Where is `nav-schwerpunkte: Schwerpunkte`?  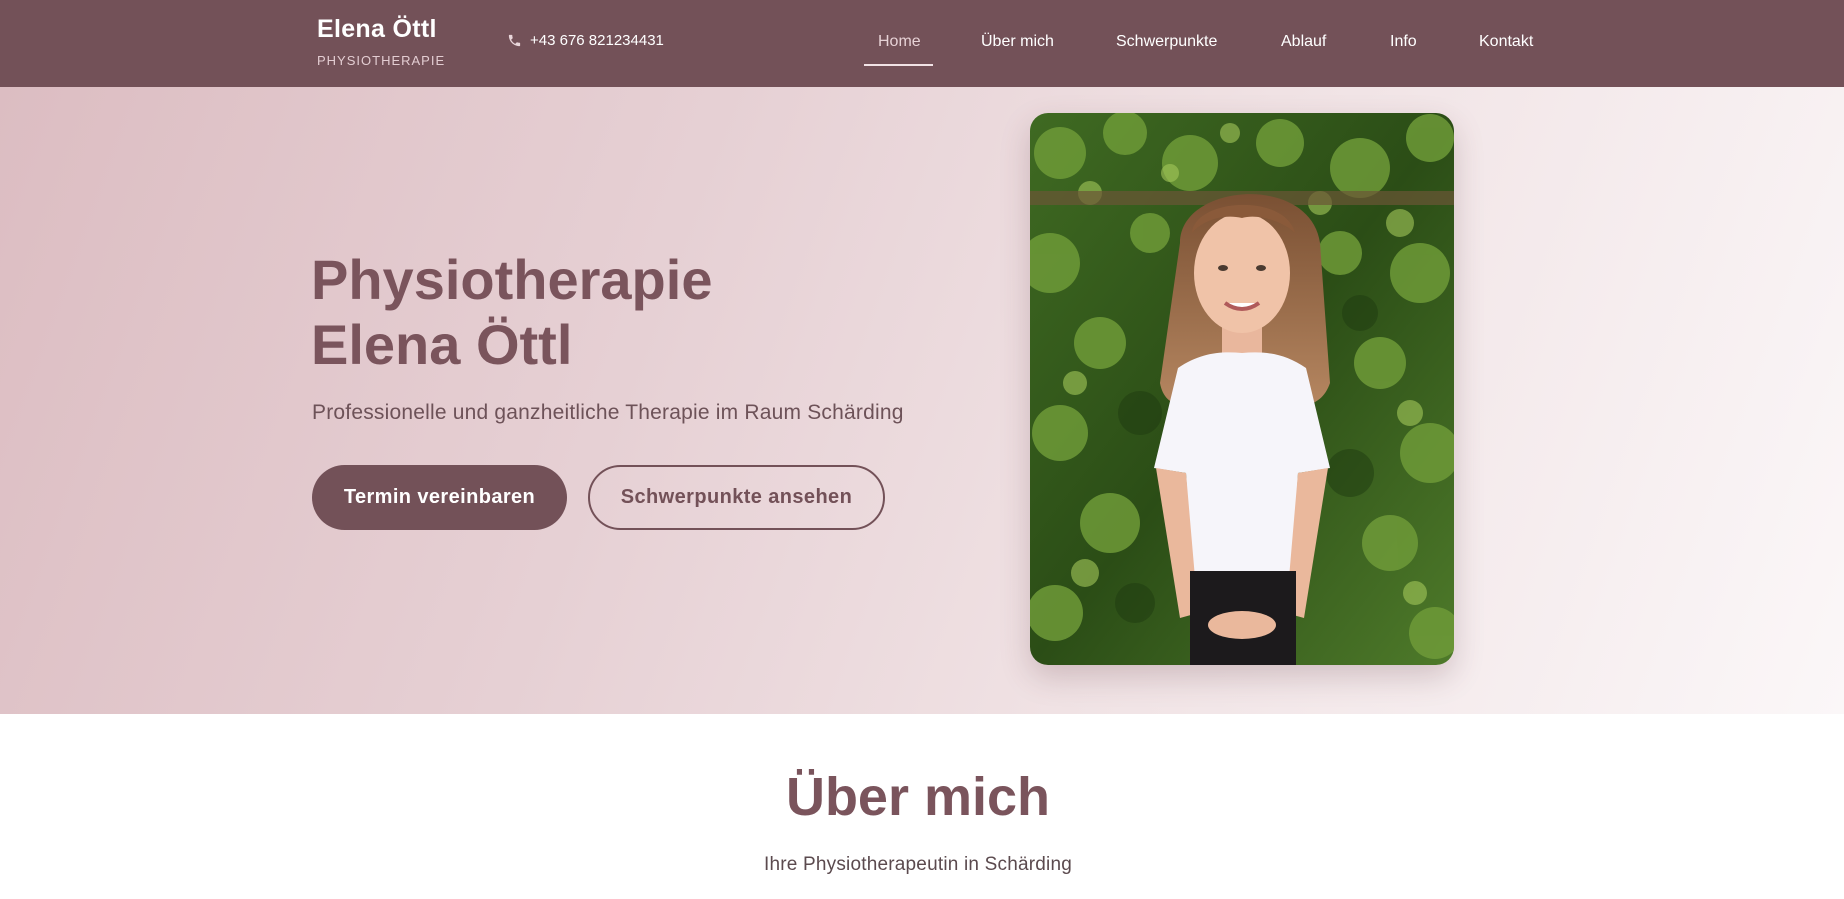
nav-schwerpunkte: Schwerpunkte is located at coordinates (1166, 42).